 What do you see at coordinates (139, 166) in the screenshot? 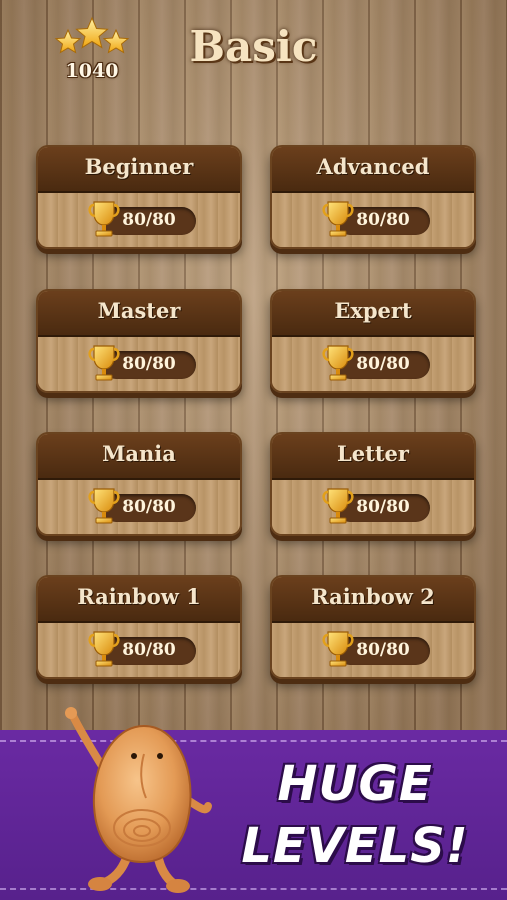
I see `level-name: Beginner` at bounding box center [139, 166].